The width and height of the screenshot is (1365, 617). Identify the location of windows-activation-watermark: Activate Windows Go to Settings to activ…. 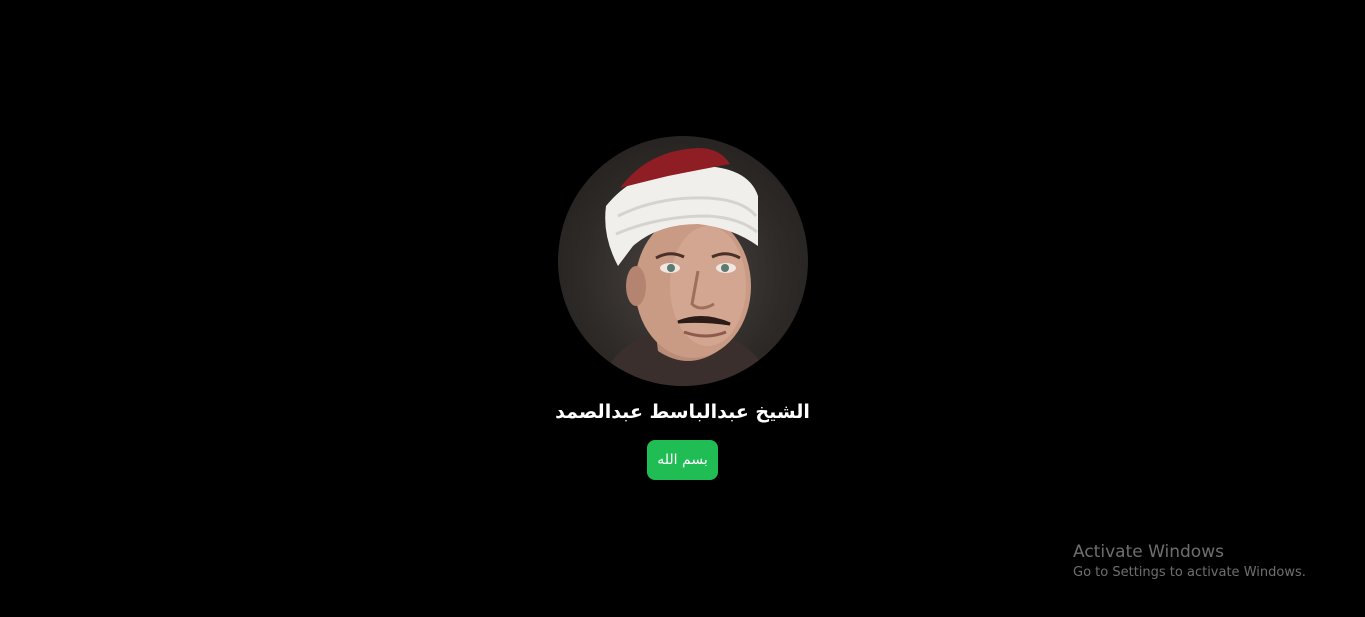
(1189, 561).